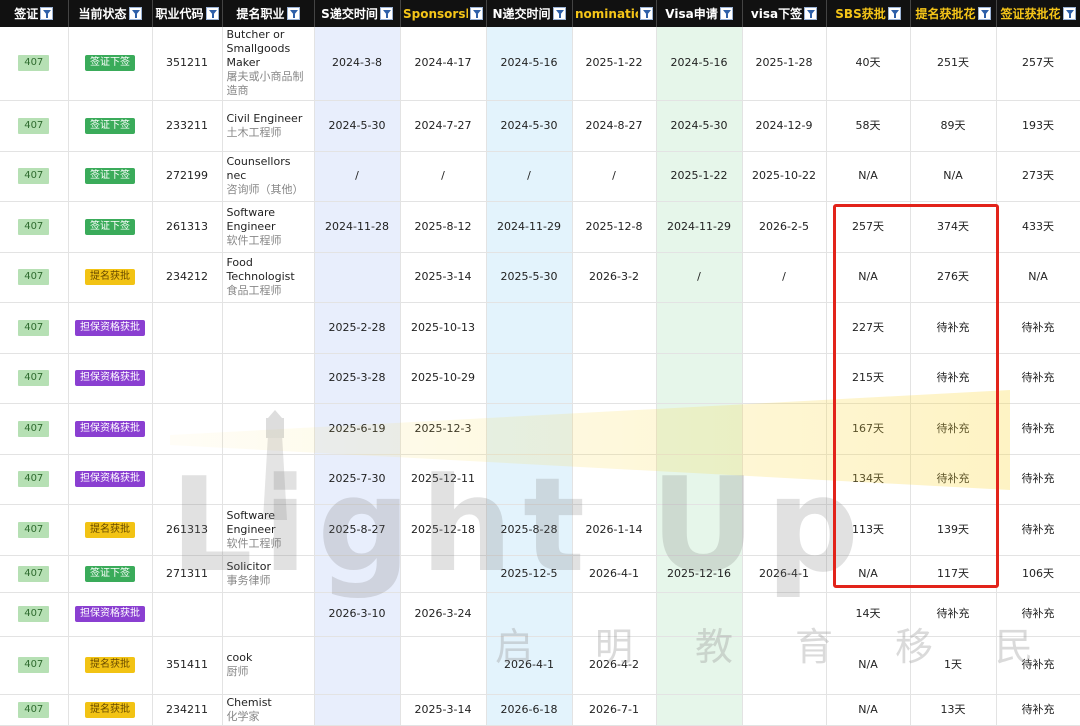 Image resolution: width=1080 pixels, height=726 pixels. I want to click on header-label: nominatio, so click(606, 13).